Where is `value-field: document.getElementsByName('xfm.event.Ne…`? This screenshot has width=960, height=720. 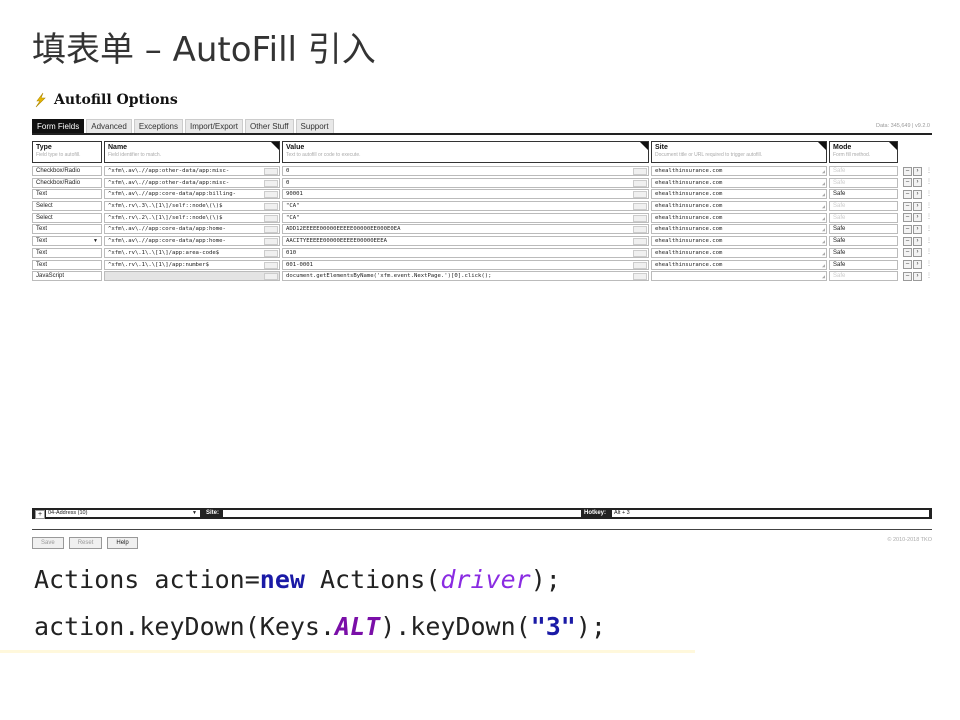
value-field: document.getElementsByName('xfm.event.Ne… is located at coordinates (465, 276).